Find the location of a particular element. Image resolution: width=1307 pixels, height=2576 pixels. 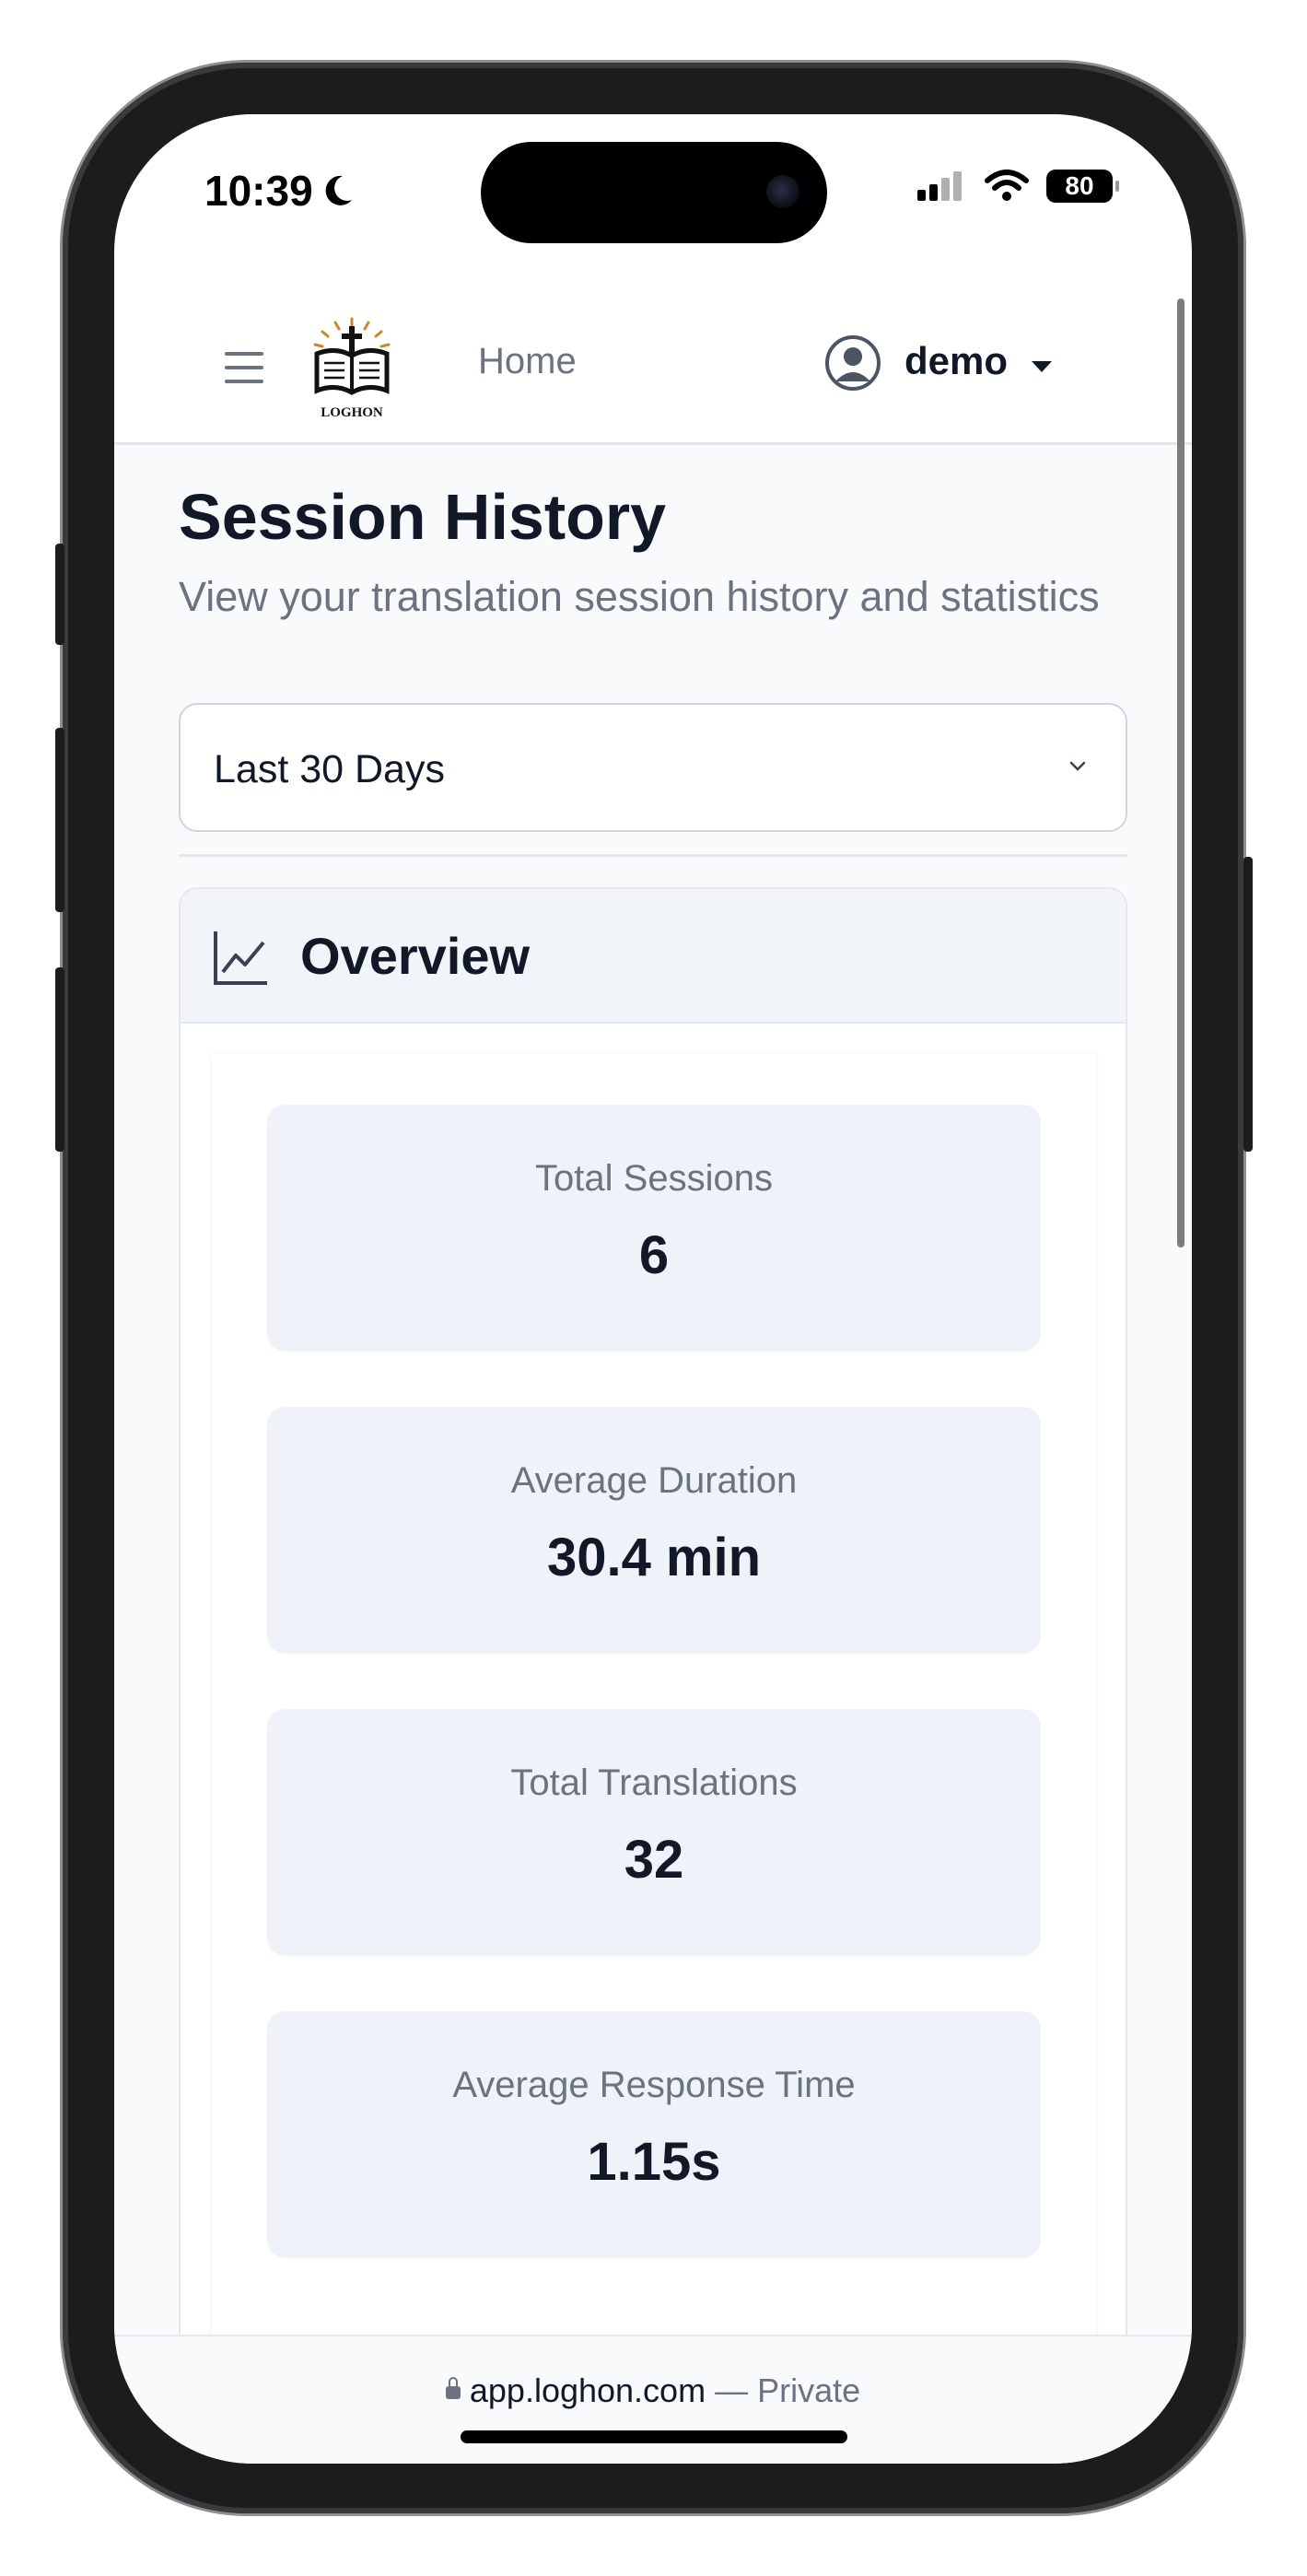

loghon-logo: LOGHON is located at coordinates (352, 367).